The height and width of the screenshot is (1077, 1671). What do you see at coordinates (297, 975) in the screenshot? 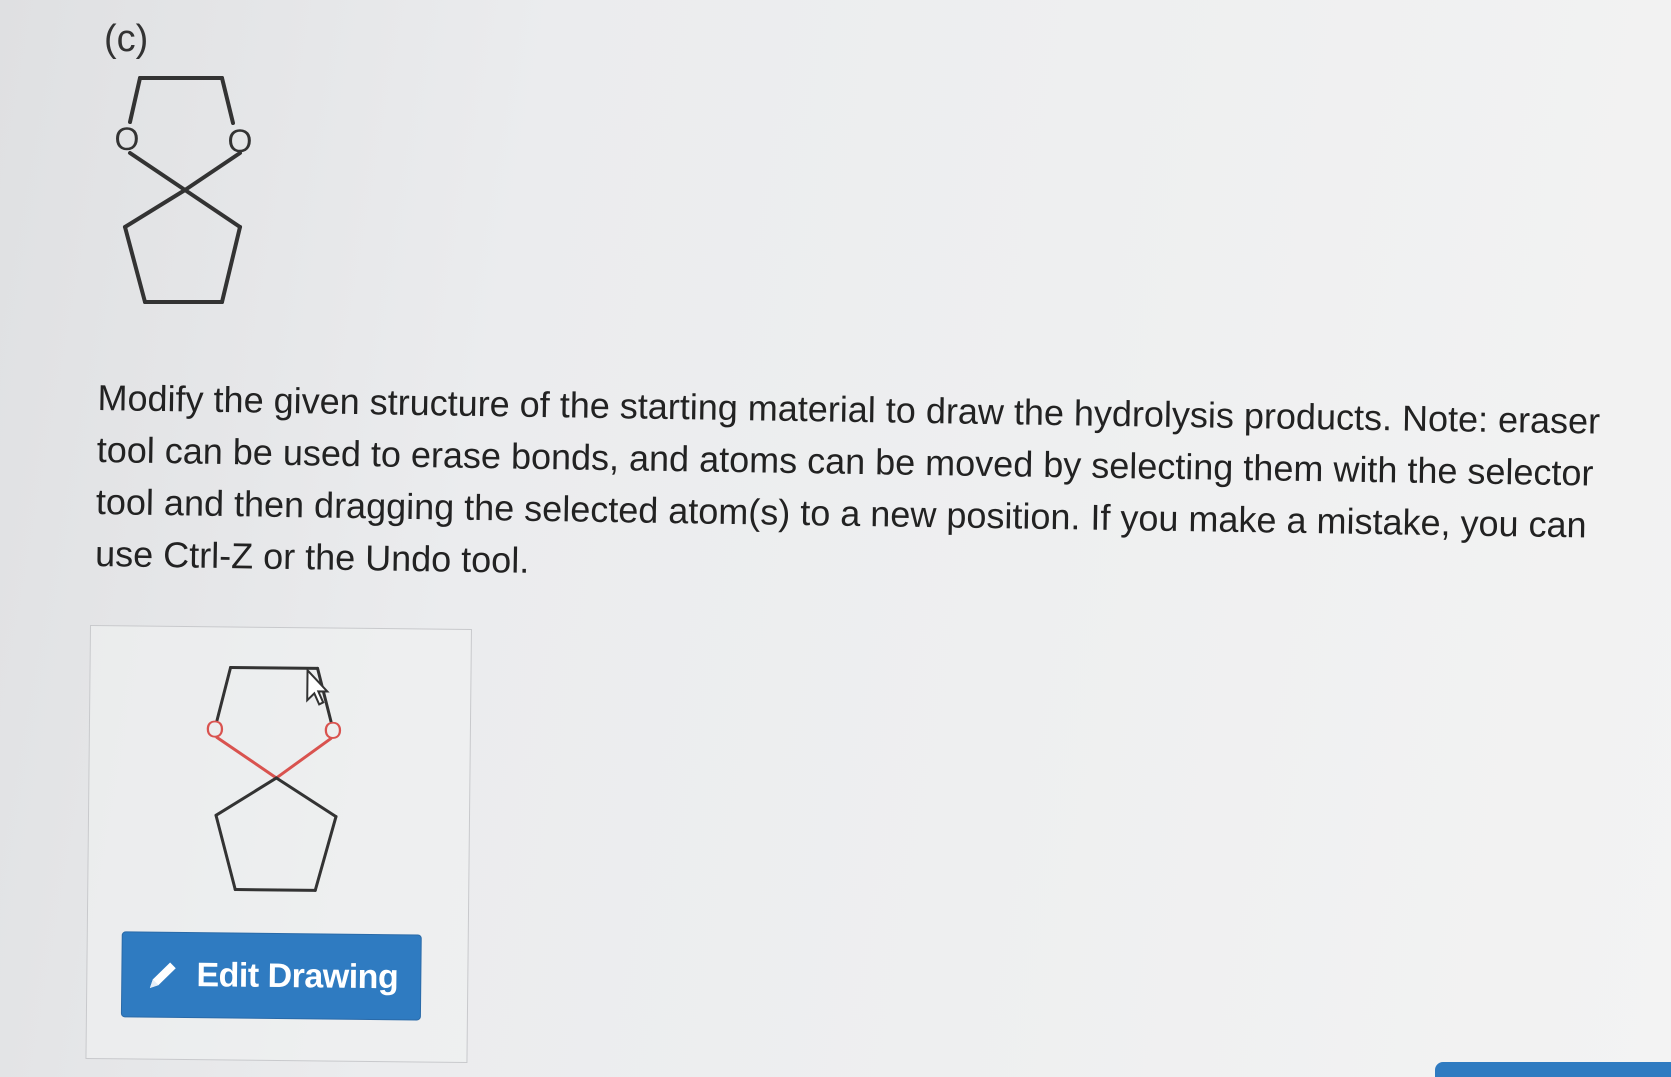
I see `edit-drawing-label: Edit Drawing` at bounding box center [297, 975].